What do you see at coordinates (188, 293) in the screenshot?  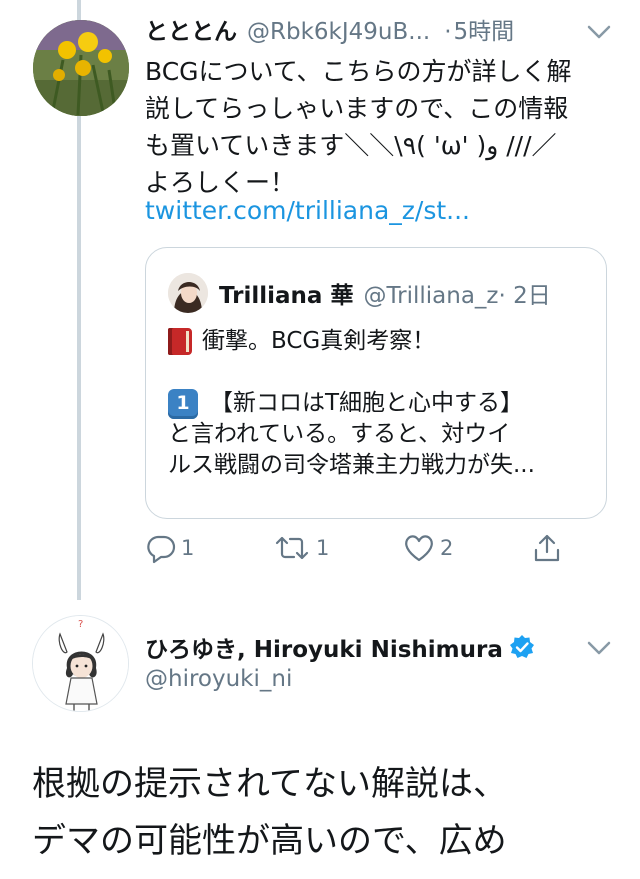 I see `quoted-avatar` at bounding box center [188, 293].